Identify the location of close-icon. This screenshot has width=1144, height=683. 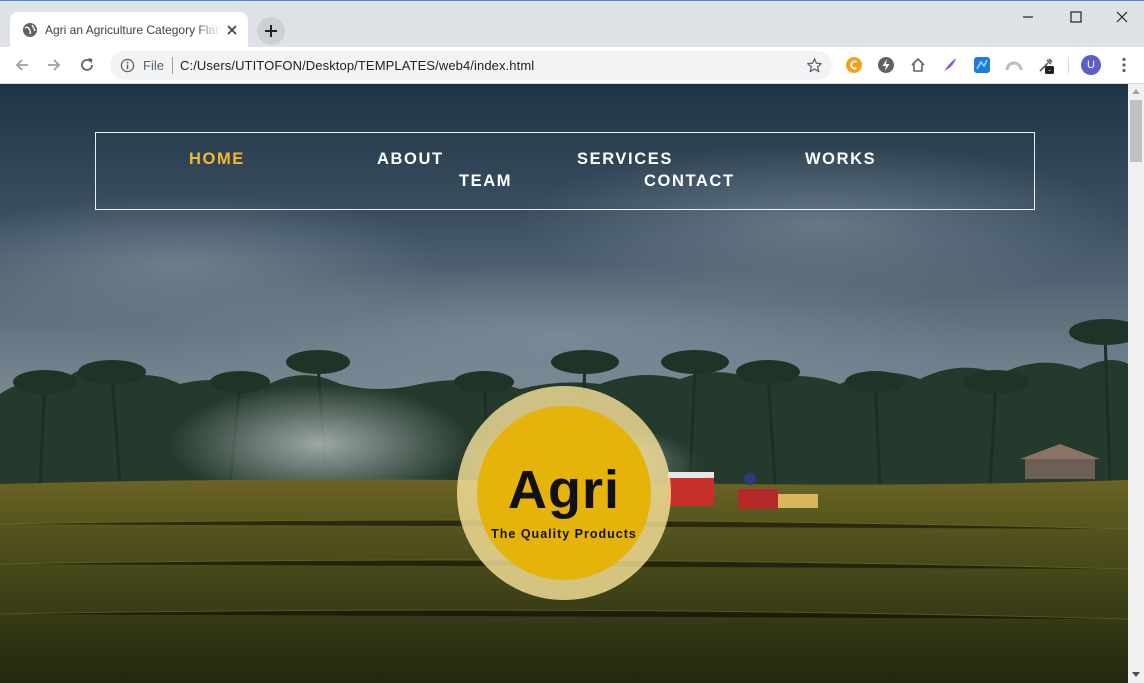
(232, 30).